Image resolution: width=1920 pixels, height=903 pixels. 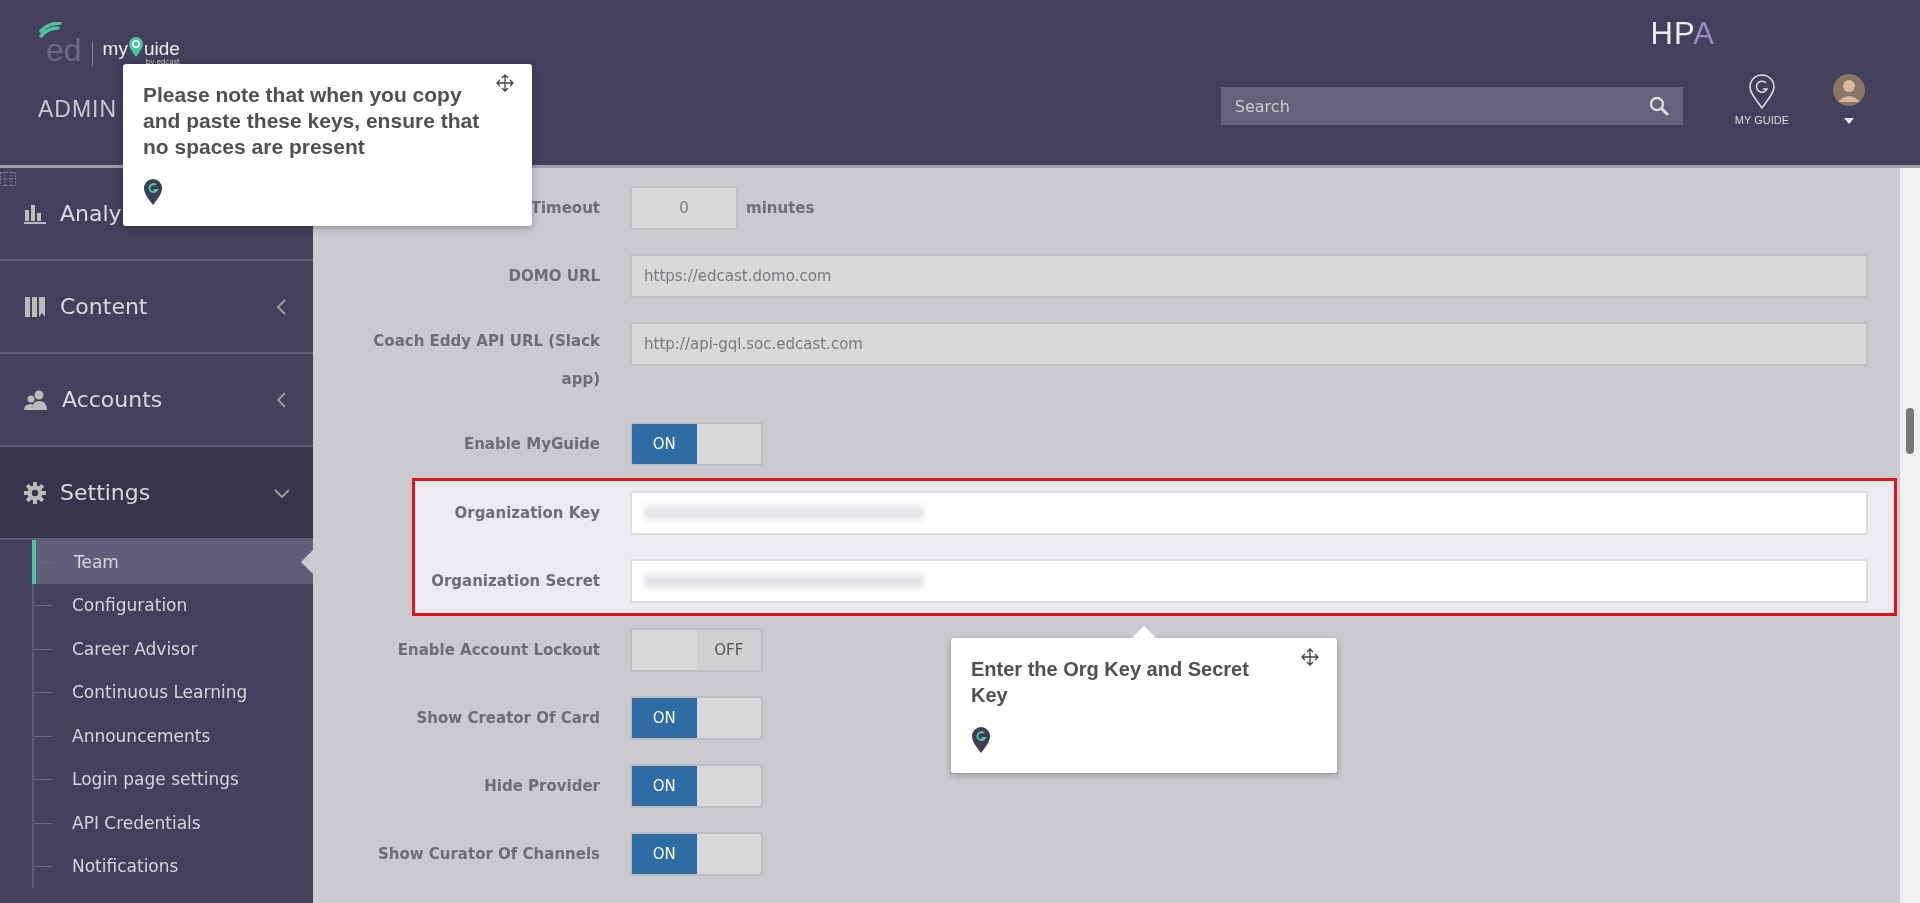 I want to click on field-label: Hide Provider, so click(x=541, y=786).